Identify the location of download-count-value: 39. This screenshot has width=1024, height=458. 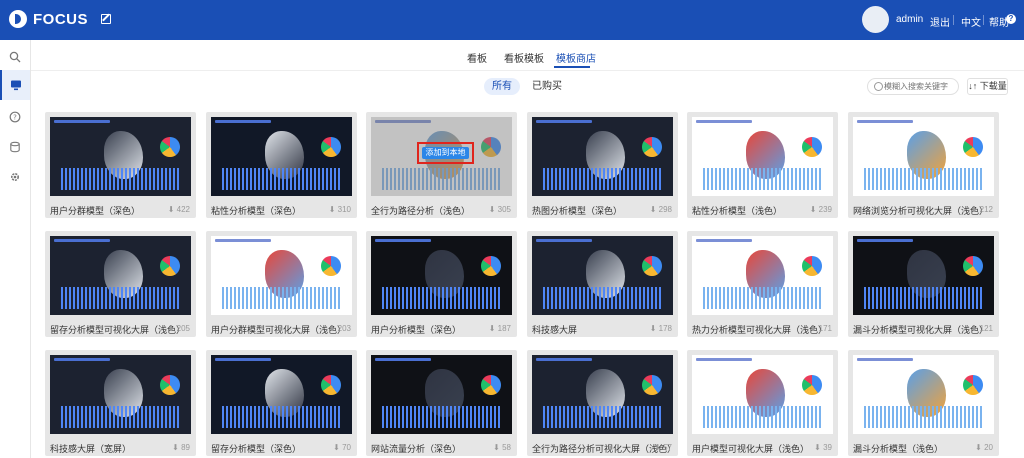
(827, 447).